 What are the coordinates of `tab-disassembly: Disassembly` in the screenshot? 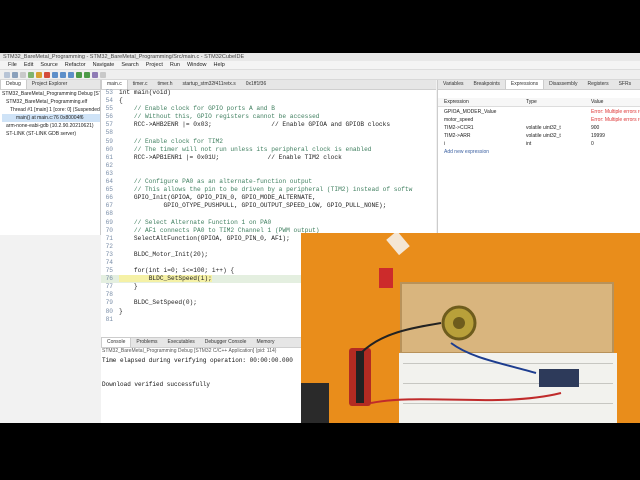 It's located at (563, 84).